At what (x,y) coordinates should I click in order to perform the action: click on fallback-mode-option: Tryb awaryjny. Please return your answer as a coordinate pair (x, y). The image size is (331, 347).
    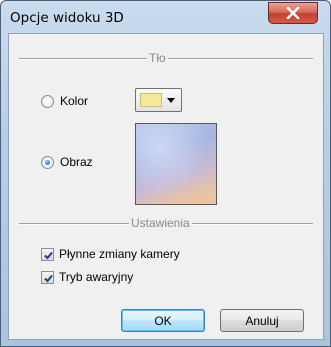
    Looking at the image, I should click on (87, 277).